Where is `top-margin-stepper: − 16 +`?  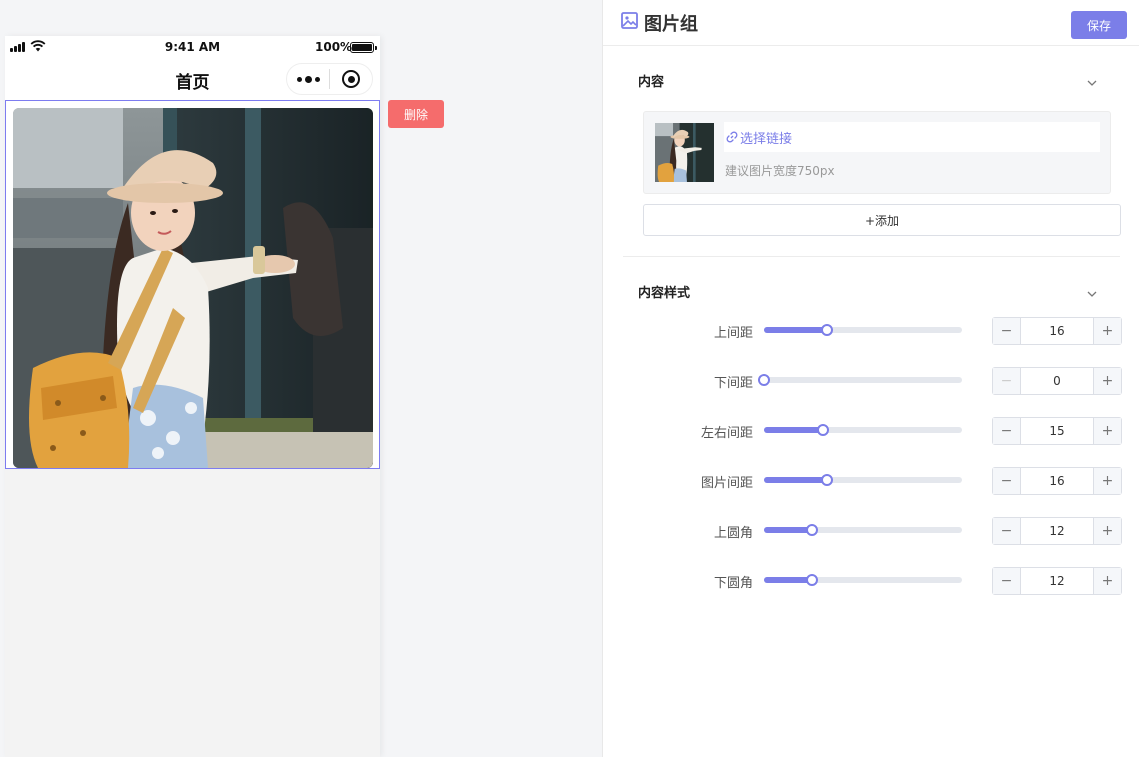 top-margin-stepper: − 16 + is located at coordinates (1057, 331).